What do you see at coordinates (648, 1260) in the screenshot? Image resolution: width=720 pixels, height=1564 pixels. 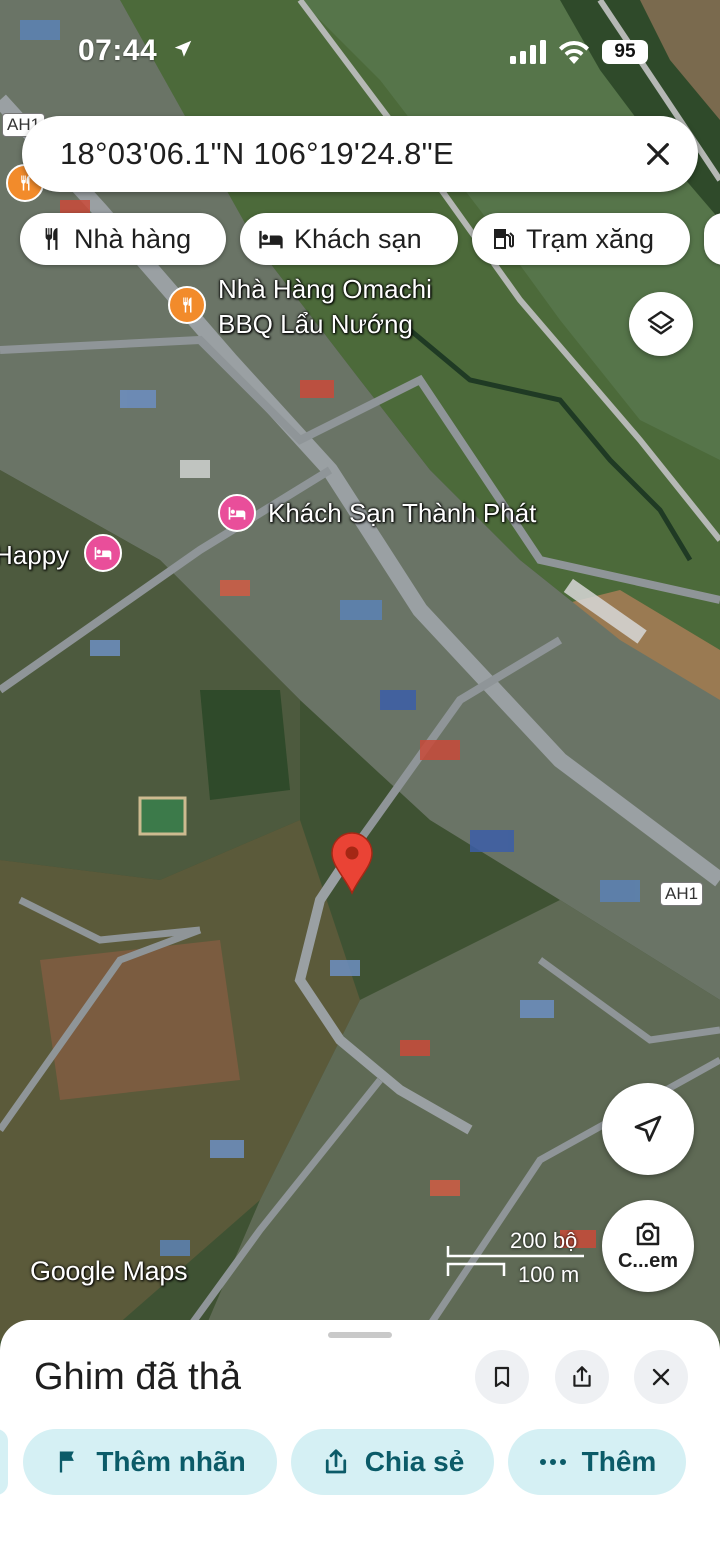 I see `camera-button-label: C...em` at bounding box center [648, 1260].